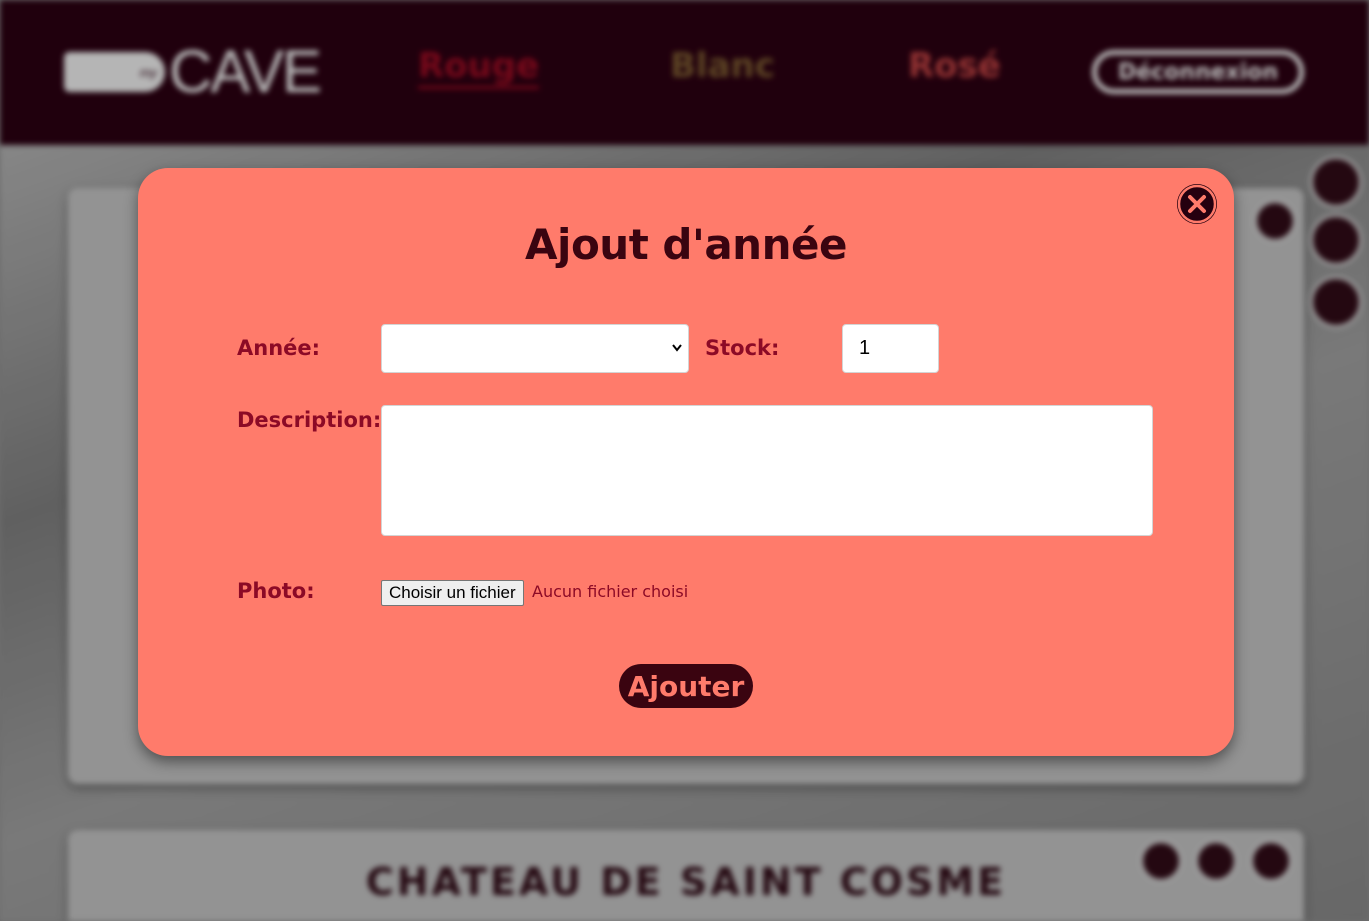 The width and height of the screenshot is (1369, 921). I want to click on modal-title: Ajout d'année, so click(686, 244).